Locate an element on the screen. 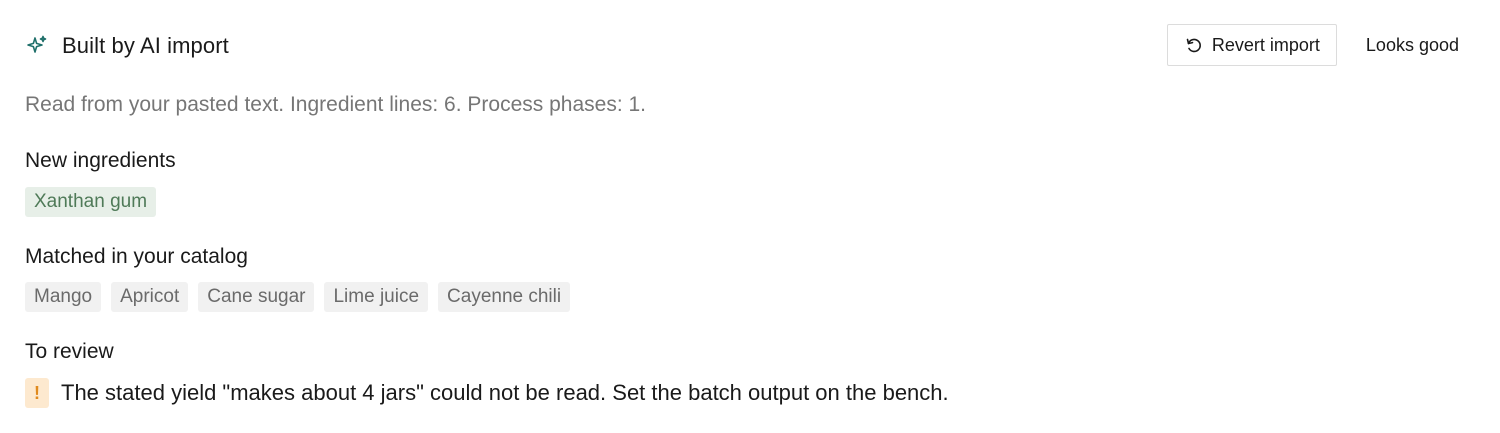 The height and width of the screenshot is (433, 1500). matched-heading: Matched in your catalog is located at coordinates (136, 256).